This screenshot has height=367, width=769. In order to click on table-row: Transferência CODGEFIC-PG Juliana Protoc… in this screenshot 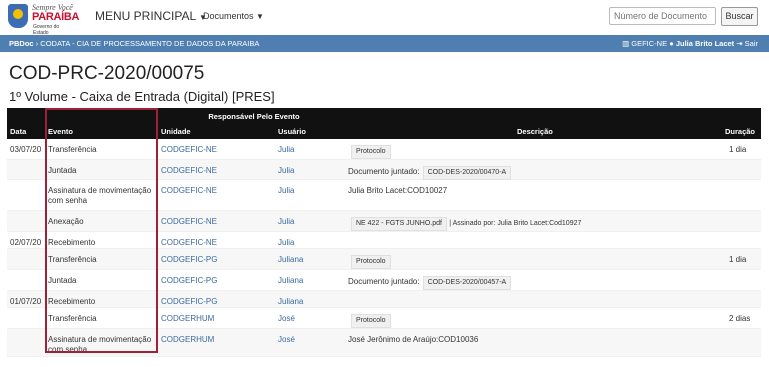, I will do `click(384, 259)`.